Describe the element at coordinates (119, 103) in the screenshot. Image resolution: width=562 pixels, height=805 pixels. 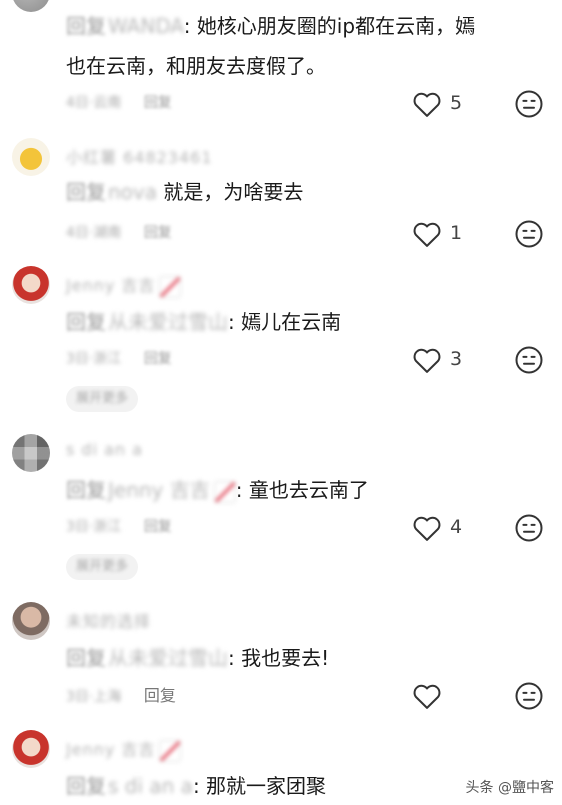
I see `comment-meta: 4日·云南 回复` at that location.